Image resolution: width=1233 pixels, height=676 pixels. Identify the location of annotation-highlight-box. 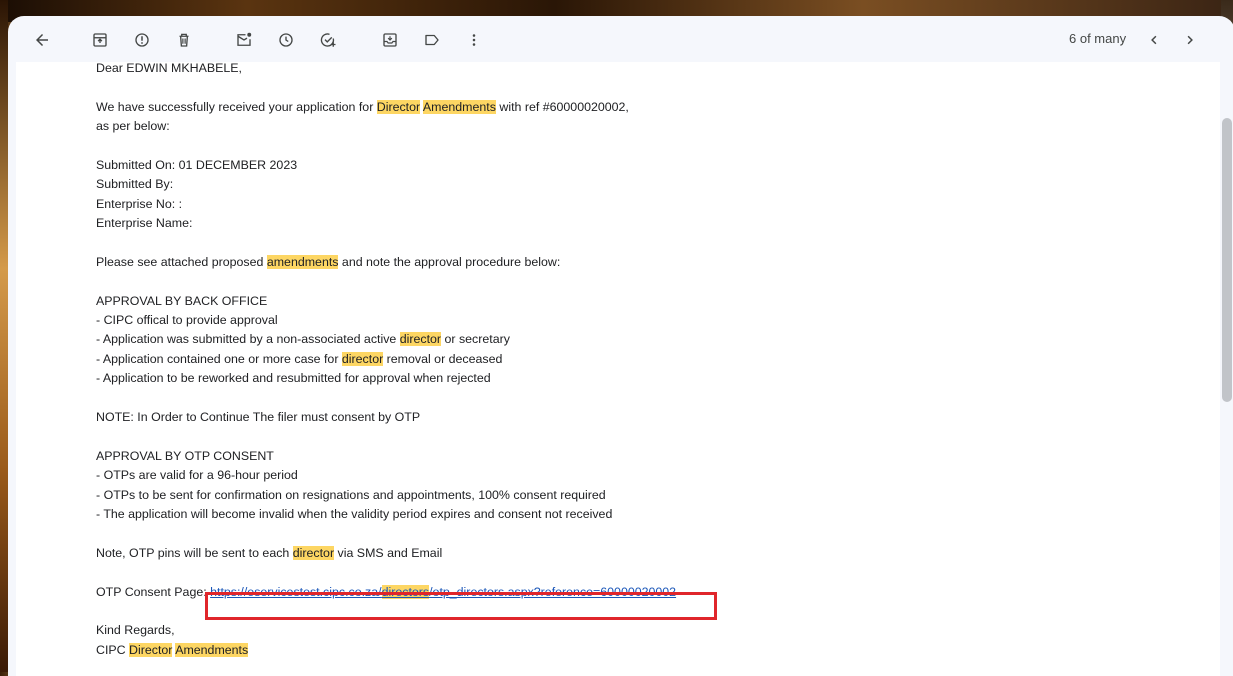
(461, 606).